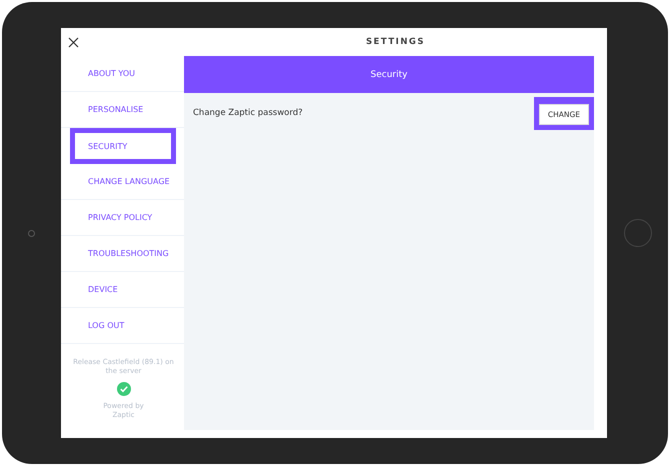 This screenshot has width=670, height=467. I want to click on window-title: SETTINGS, so click(395, 42).